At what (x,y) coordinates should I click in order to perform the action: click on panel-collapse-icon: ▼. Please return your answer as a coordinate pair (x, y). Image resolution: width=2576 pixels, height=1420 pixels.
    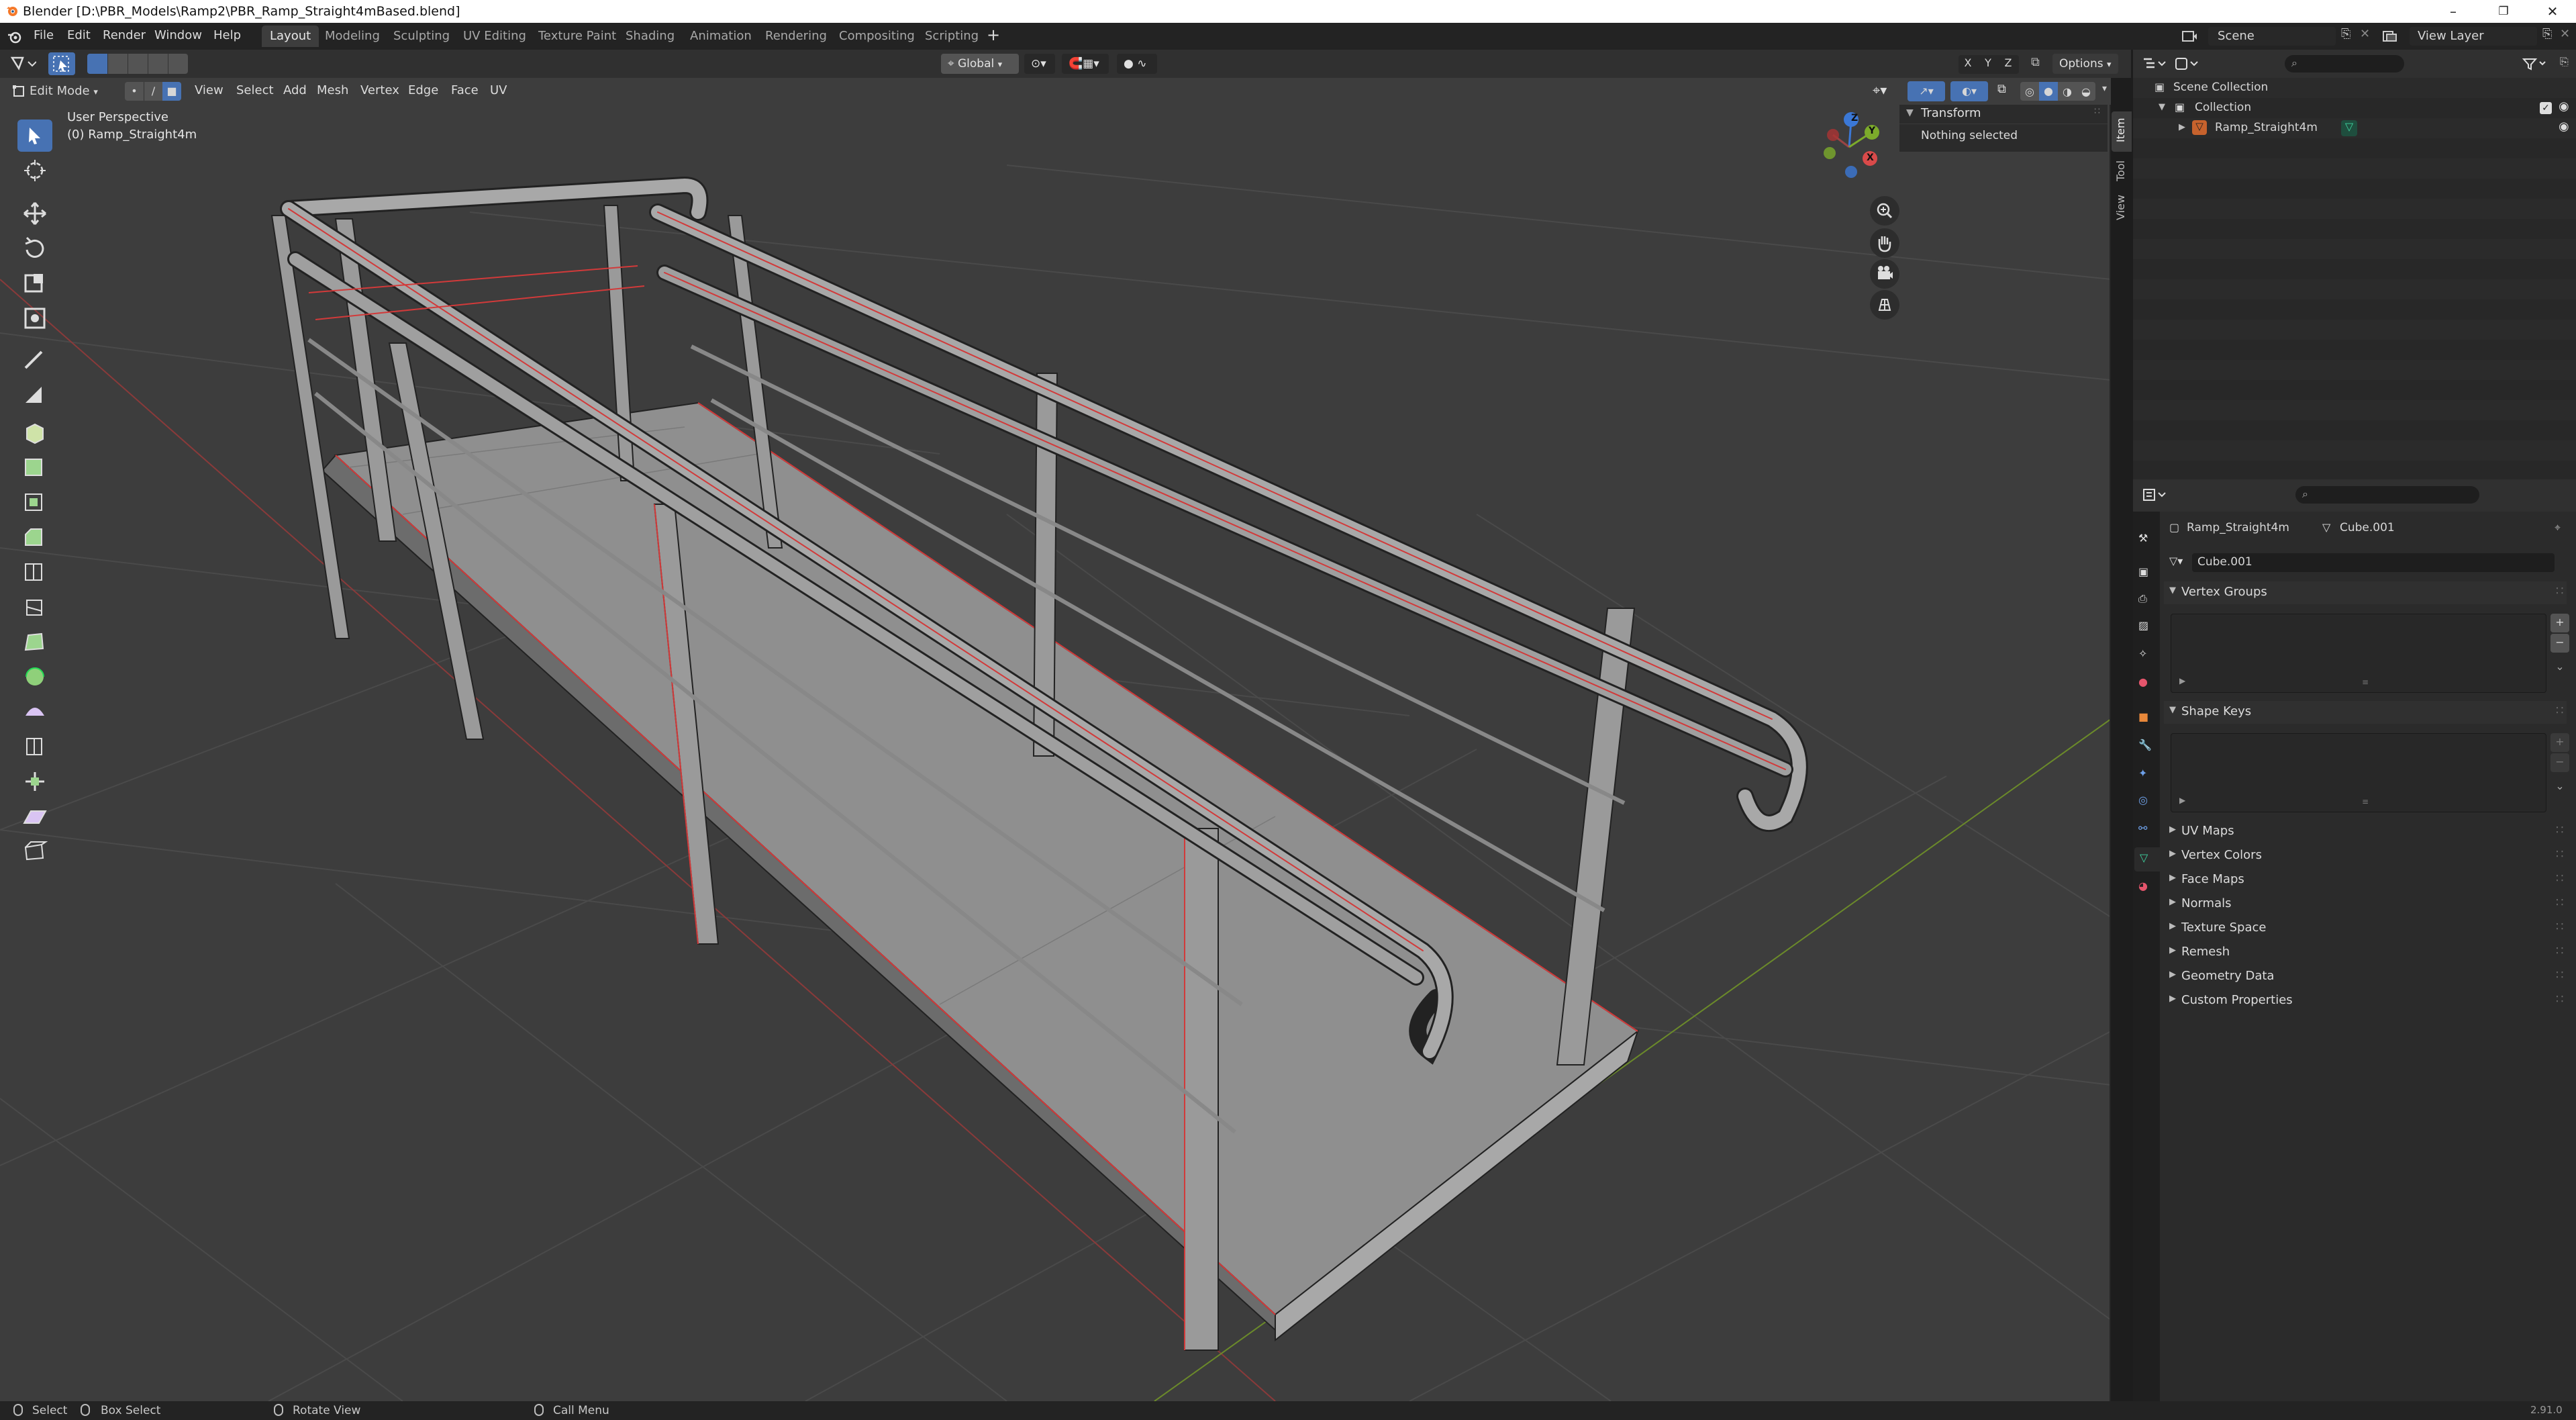
    Looking at the image, I should click on (1910, 112).